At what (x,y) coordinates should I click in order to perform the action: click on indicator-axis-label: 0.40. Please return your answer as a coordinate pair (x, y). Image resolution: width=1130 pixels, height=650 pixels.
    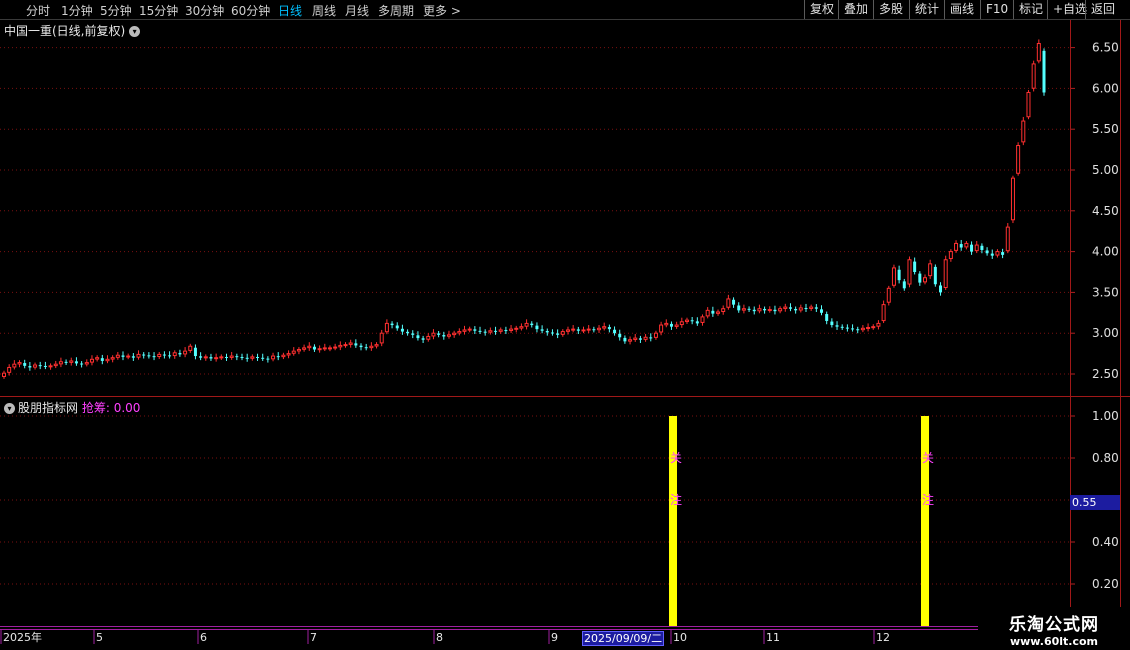
    Looking at the image, I should click on (1105, 542).